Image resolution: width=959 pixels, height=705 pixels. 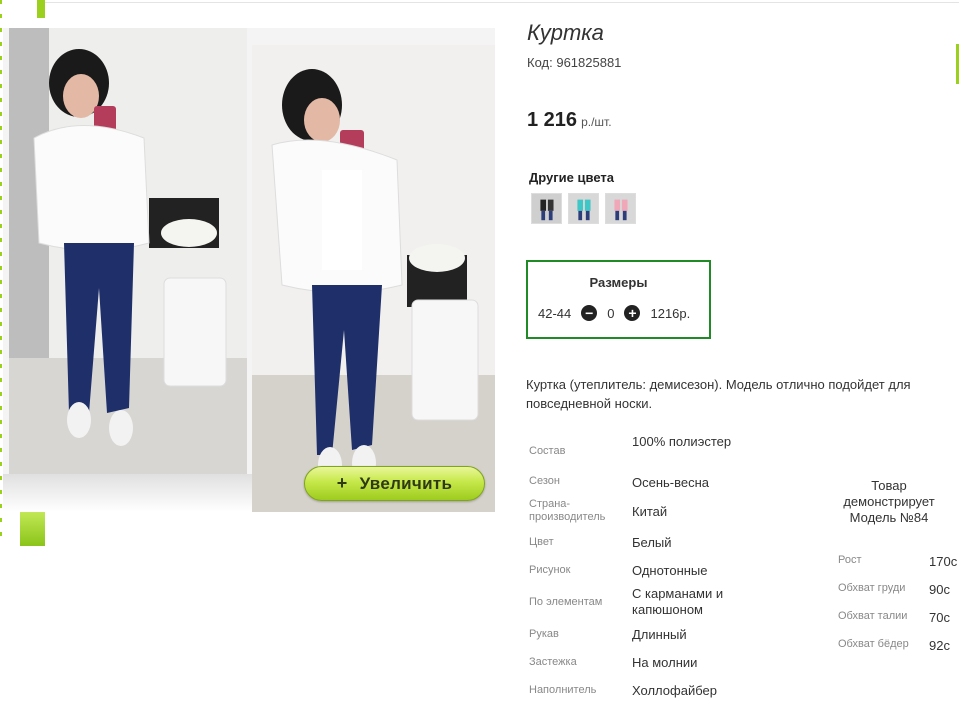 What do you see at coordinates (620, 208) in the screenshot?
I see `color-swatch-pink` at bounding box center [620, 208].